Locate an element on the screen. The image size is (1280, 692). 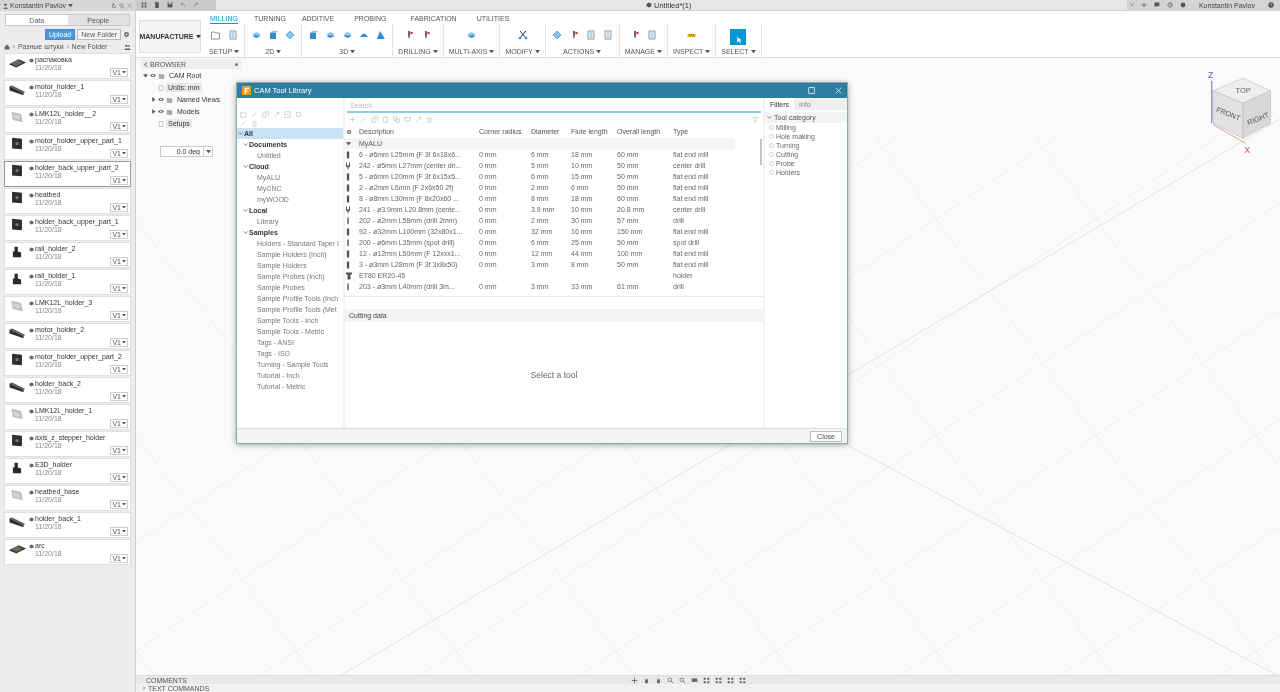
collapse-icon is located at coordinates (145, 64).